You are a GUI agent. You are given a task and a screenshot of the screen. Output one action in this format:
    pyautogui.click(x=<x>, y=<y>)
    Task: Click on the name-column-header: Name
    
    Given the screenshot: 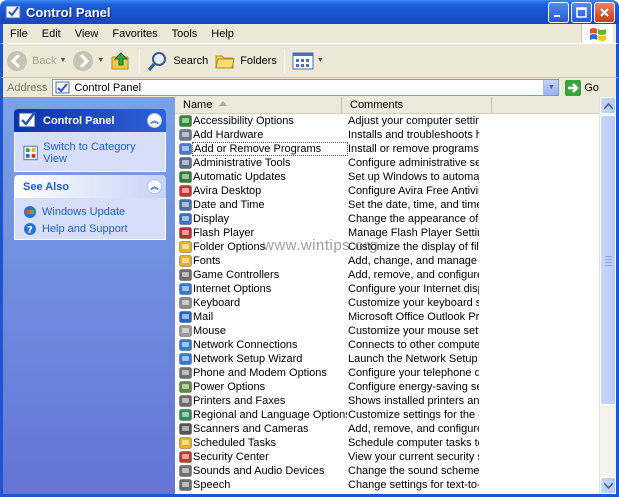 What is the action you would take?
    pyautogui.click(x=258, y=105)
    